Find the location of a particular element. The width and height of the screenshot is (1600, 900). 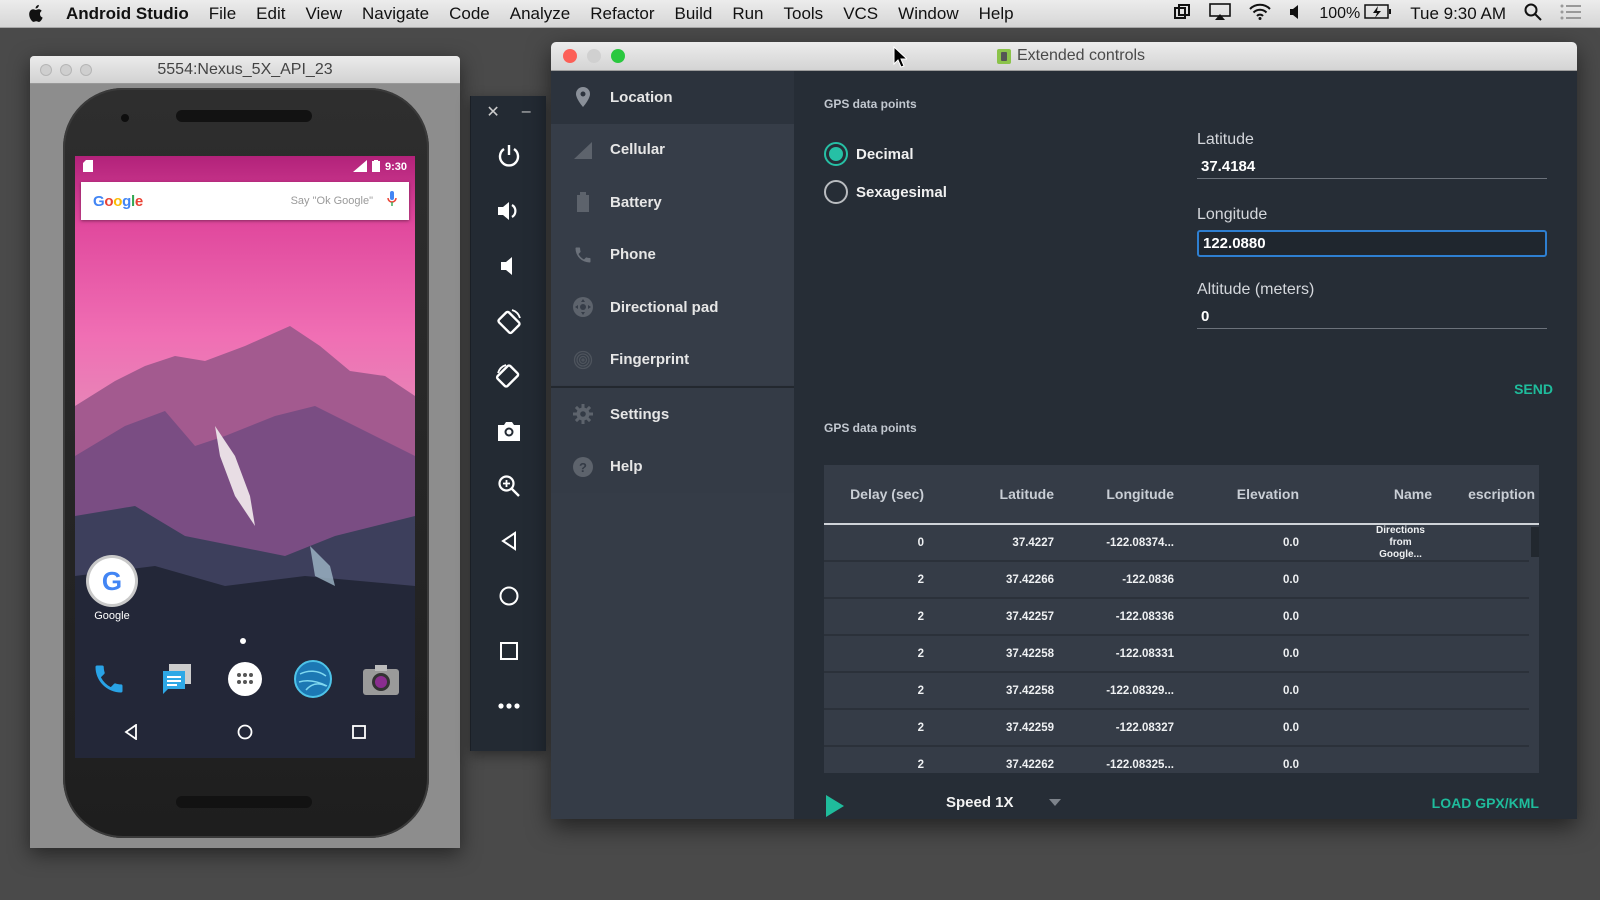

menu-run: Run is located at coordinates (747, 14).